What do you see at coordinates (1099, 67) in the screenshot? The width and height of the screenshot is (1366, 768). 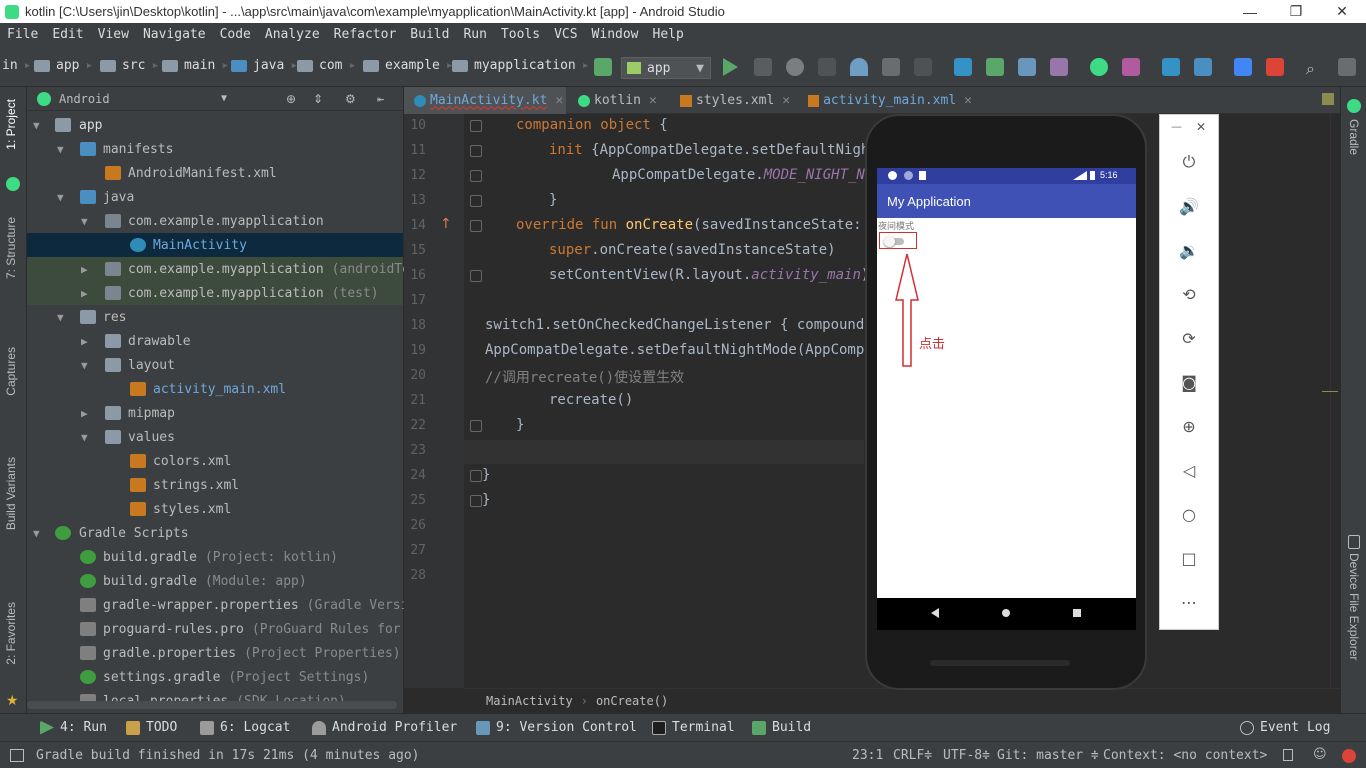 I see `sync-gradle-icon` at bounding box center [1099, 67].